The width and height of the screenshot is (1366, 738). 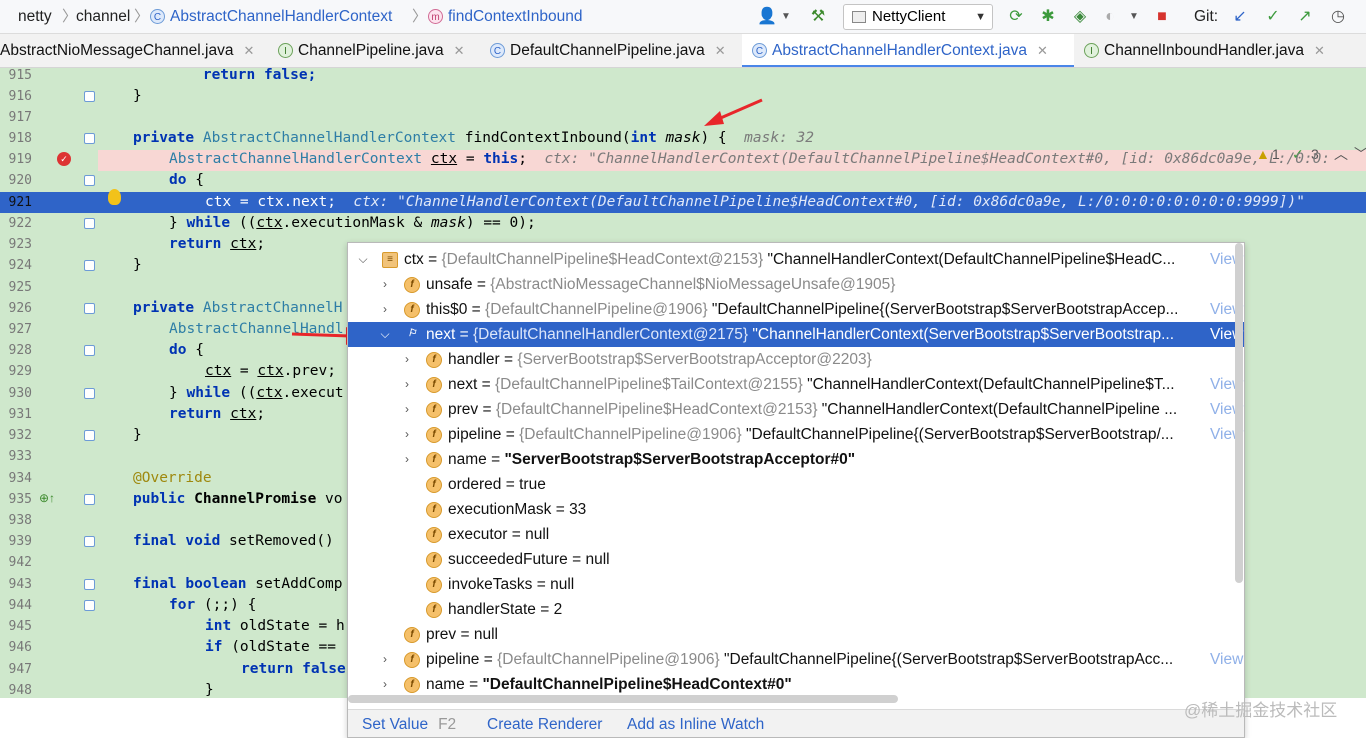 I want to click on code-line: private AbstractChannelH, so click(x=238, y=308).